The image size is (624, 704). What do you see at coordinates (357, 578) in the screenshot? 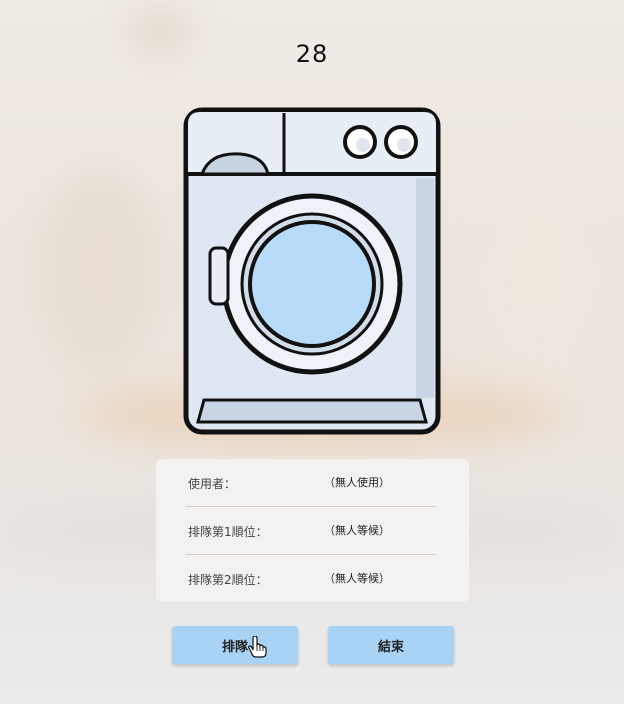
I see `queue-slot-2-value: （無人等候）` at bounding box center [357, 578].